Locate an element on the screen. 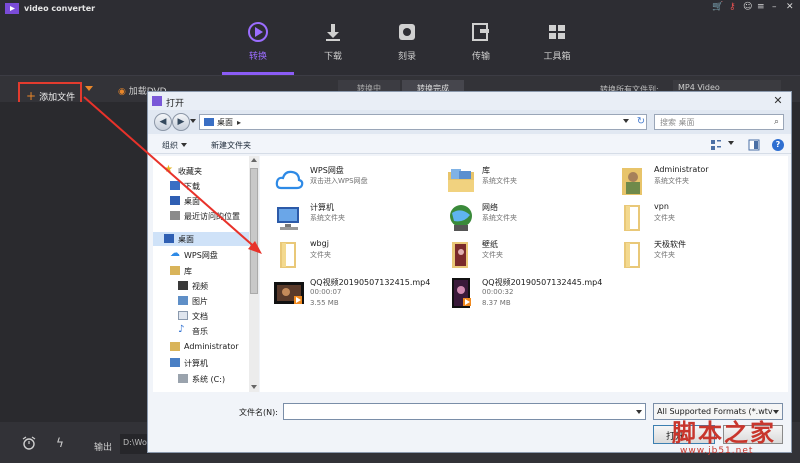 Image resolution: width=800 pixels, height=463 pixels. key-icon: ⚷ is located at coordinates (732, 7).